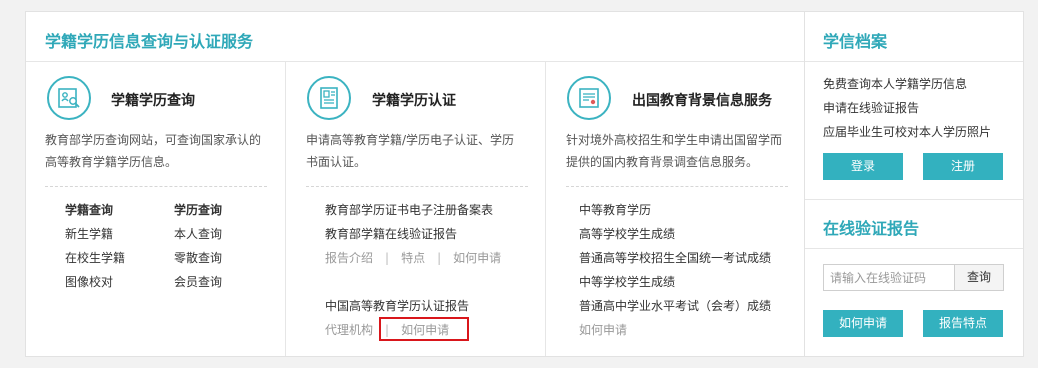  I want to click on verify-title-divider, so click(914, 248).